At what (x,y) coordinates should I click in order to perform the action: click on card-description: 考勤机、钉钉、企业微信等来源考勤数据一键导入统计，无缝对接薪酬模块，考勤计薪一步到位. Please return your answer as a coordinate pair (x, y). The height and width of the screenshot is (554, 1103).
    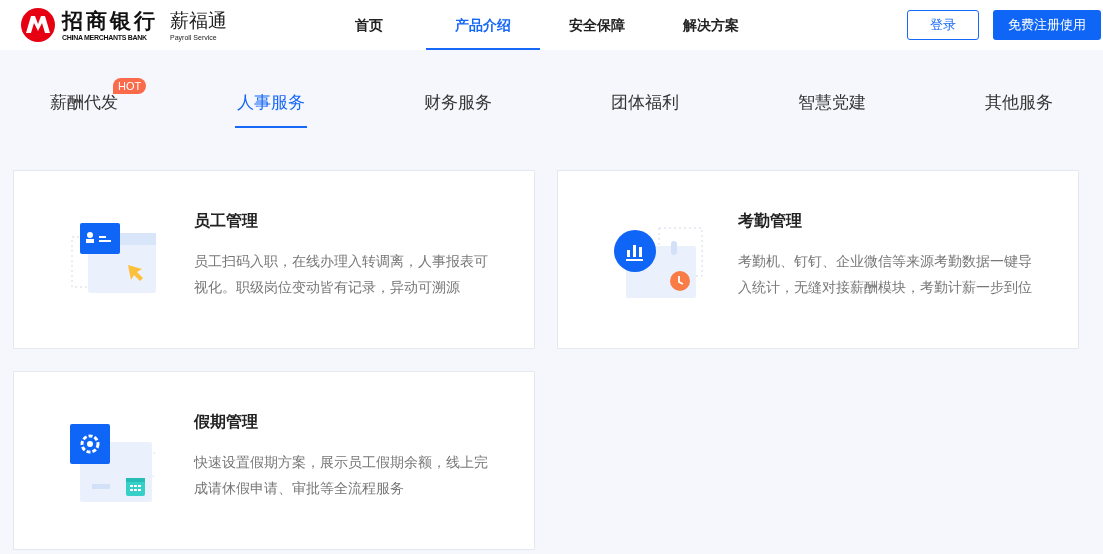
    Looking at the image, I should click on (885, 275).